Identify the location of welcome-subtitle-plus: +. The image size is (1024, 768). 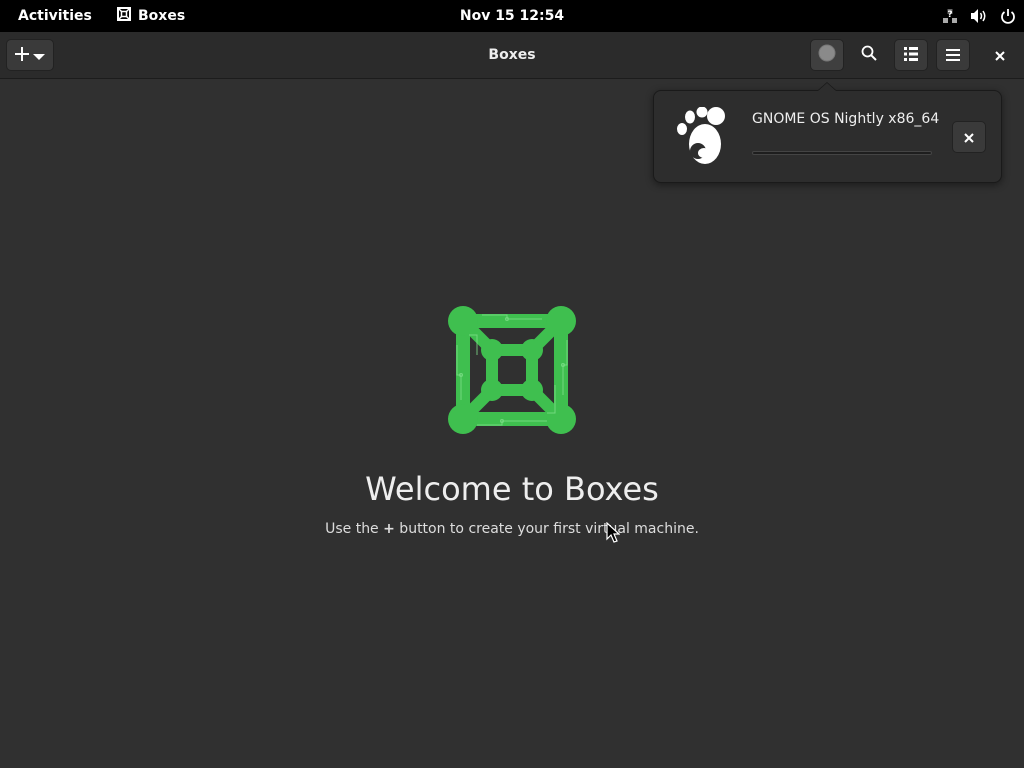
(389, 529).